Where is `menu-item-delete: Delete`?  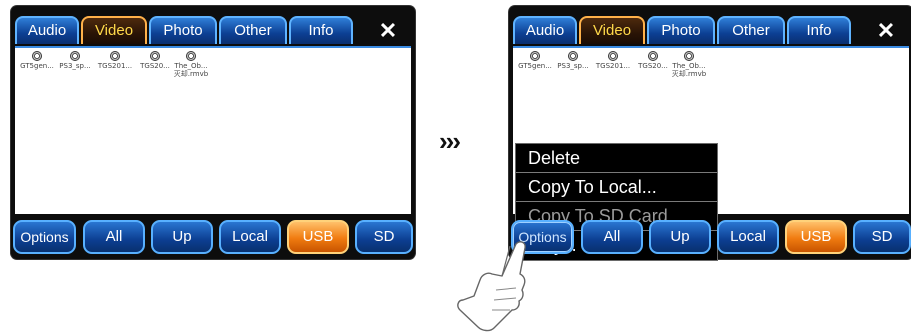
menu-item-delete: Delete is located at coordinates (616, 158).